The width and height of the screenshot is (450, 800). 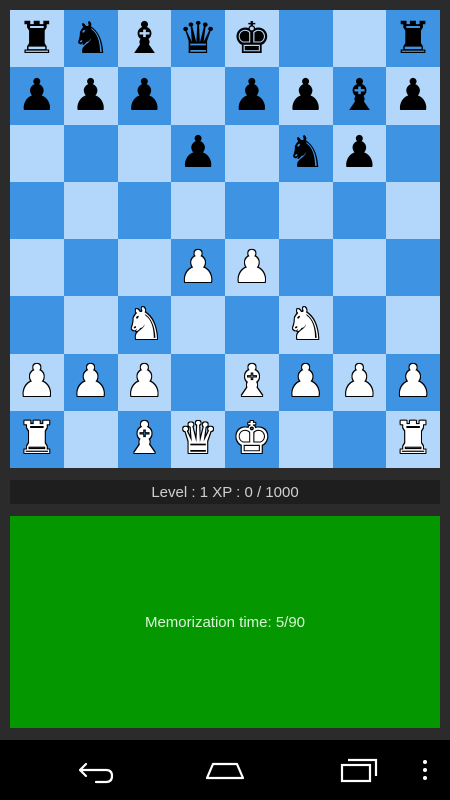 I want to click on square-c3: ♞, so click(x=144, y=325).